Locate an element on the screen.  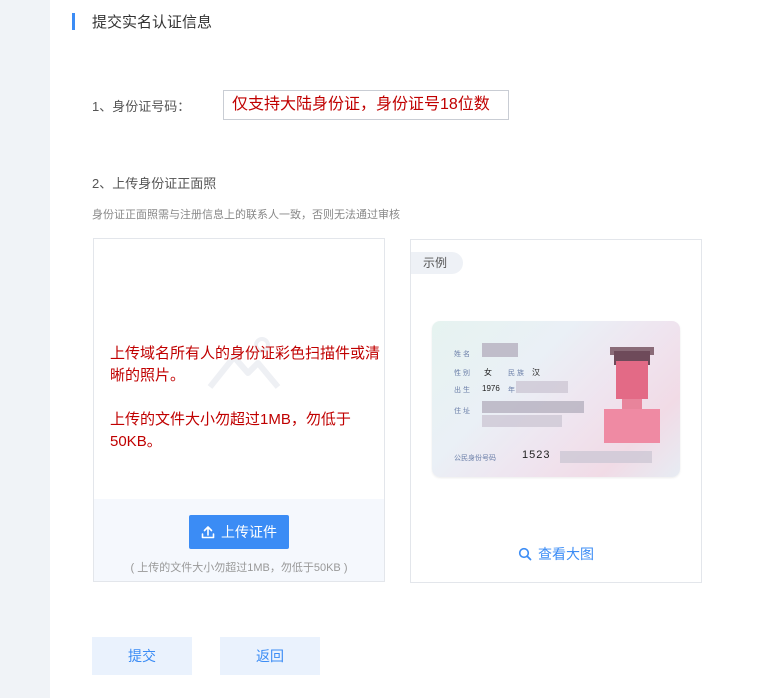
back-button: 返回 is located at coordinates (270, 656).